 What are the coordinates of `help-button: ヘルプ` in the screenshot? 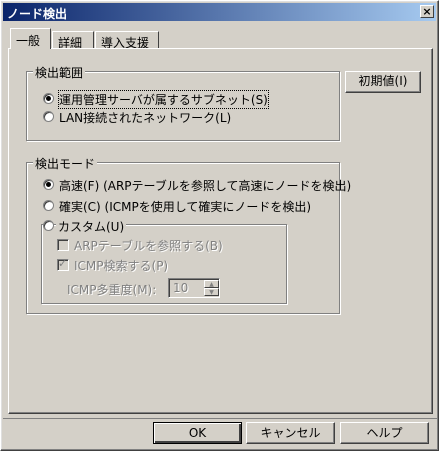 It's located at (384, 433).